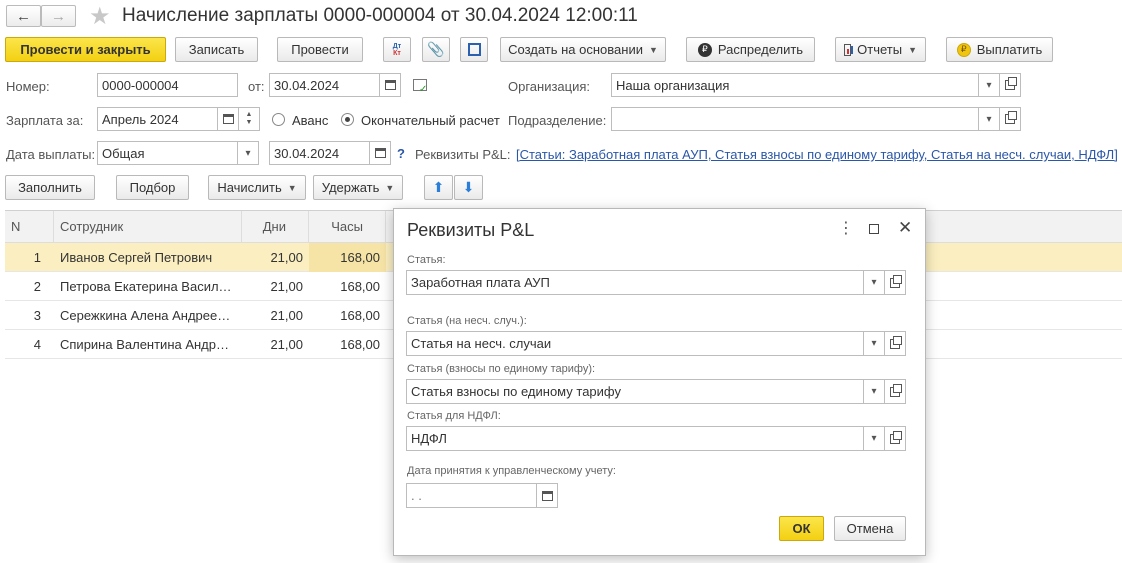 Image resolution: width=1122 pixels, height=563 pixels. What do you see at coordinates (557, 120) in the screenshot?
I see `department-label: Подразделение:` at bounding box center [557, 120].